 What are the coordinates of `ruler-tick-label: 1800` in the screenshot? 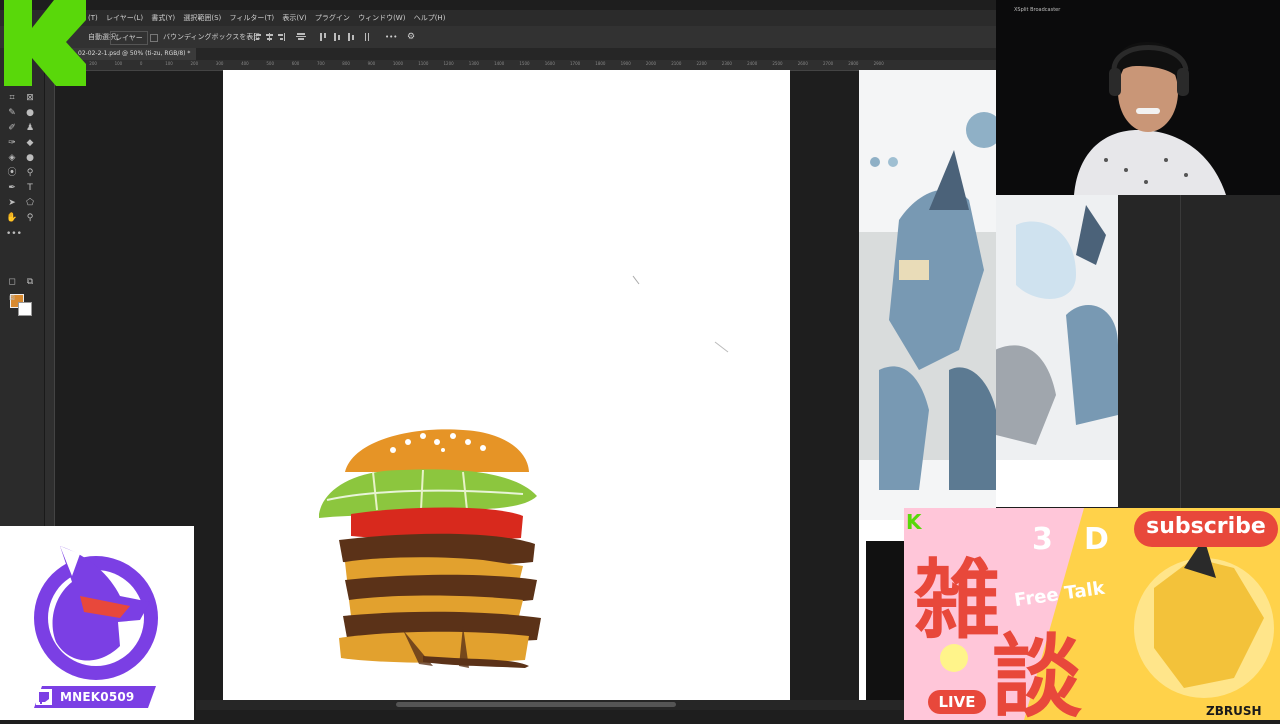 It's located at (600, 63).